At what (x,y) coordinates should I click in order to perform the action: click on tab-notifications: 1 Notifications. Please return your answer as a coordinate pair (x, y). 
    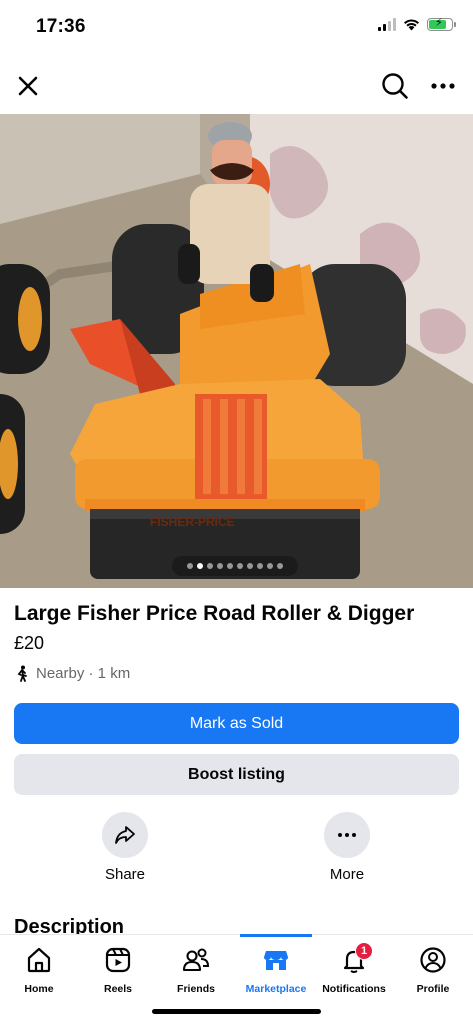
    Looking at the image, I should click on (354, 968).